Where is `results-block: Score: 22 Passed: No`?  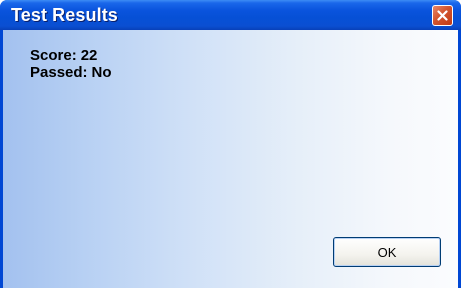
results-block: Score: 22 Passed: No is located at coordinates (71, 64).